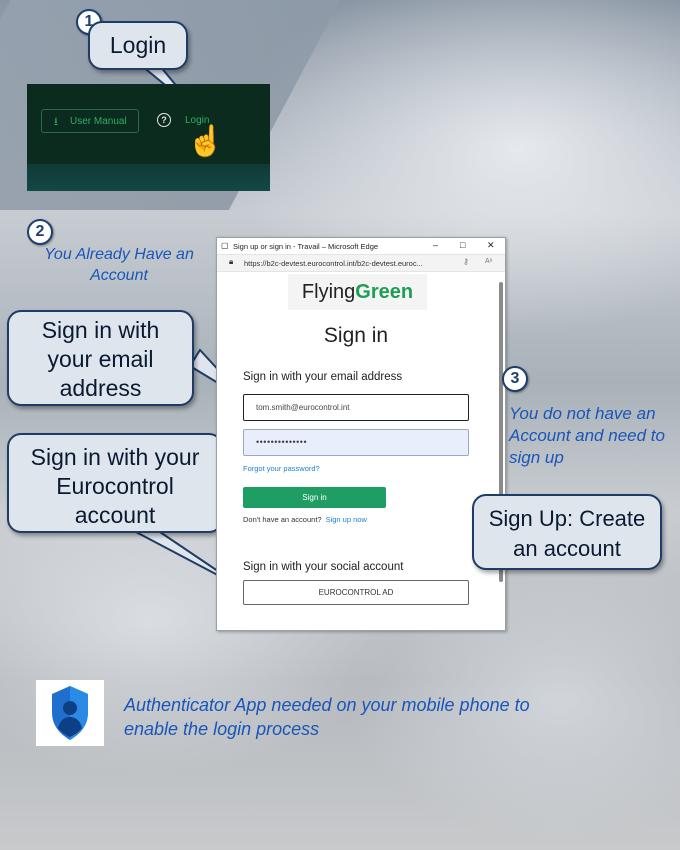 This screenshot has height=850, width=680. Describe the element at coordinates (466, 261) in the screenshot. I see `key-icon: ⚷` at that location.